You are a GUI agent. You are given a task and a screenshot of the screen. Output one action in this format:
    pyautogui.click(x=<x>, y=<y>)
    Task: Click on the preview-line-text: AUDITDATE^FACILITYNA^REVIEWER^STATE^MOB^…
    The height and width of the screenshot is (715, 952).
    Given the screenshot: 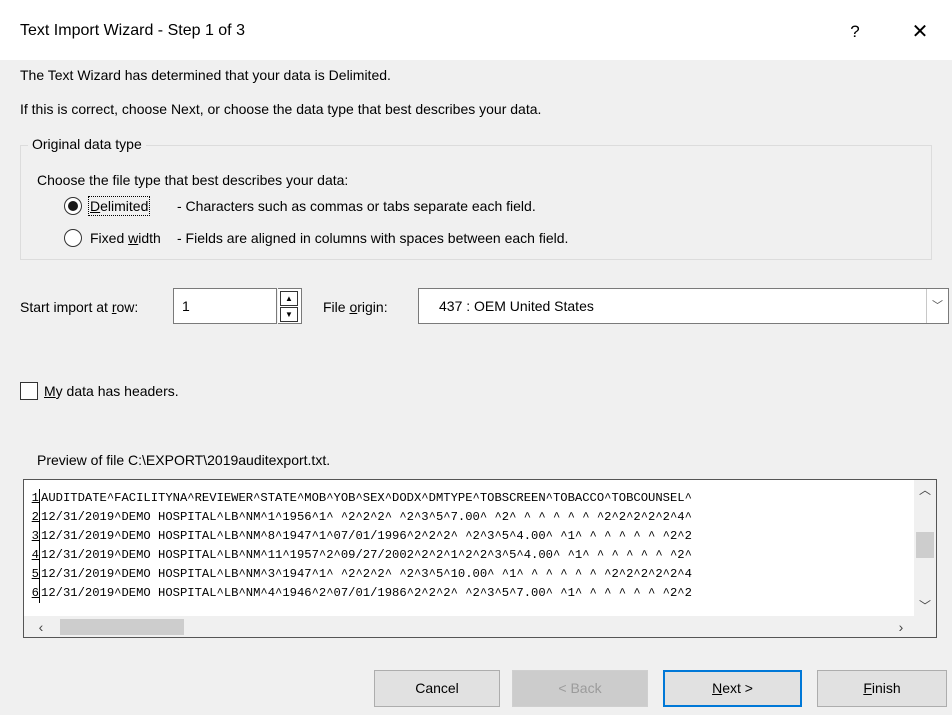 What is the action you would take?
    pyautogui.click(x=365, y=498)
    